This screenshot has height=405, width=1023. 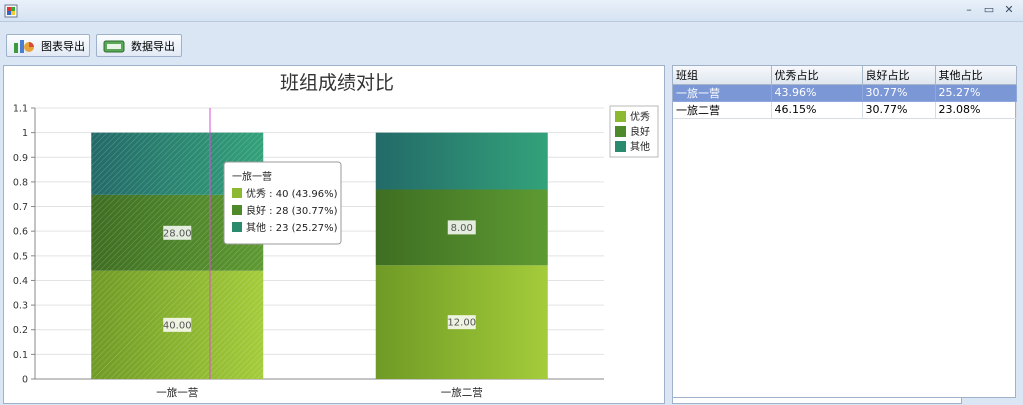 What do you see at coordinates (976, 93) in the screenshot?
I see `grid-cell: 25.27%` at bounding box center [976, 93].